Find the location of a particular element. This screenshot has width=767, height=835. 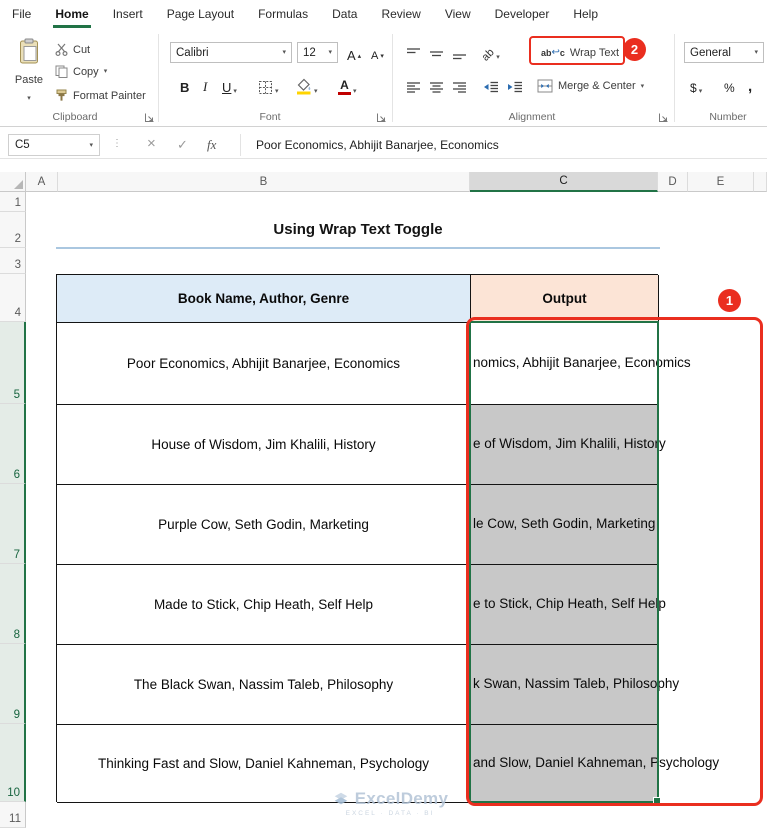

percent-style-button: % is located at coordinates (729, 85).